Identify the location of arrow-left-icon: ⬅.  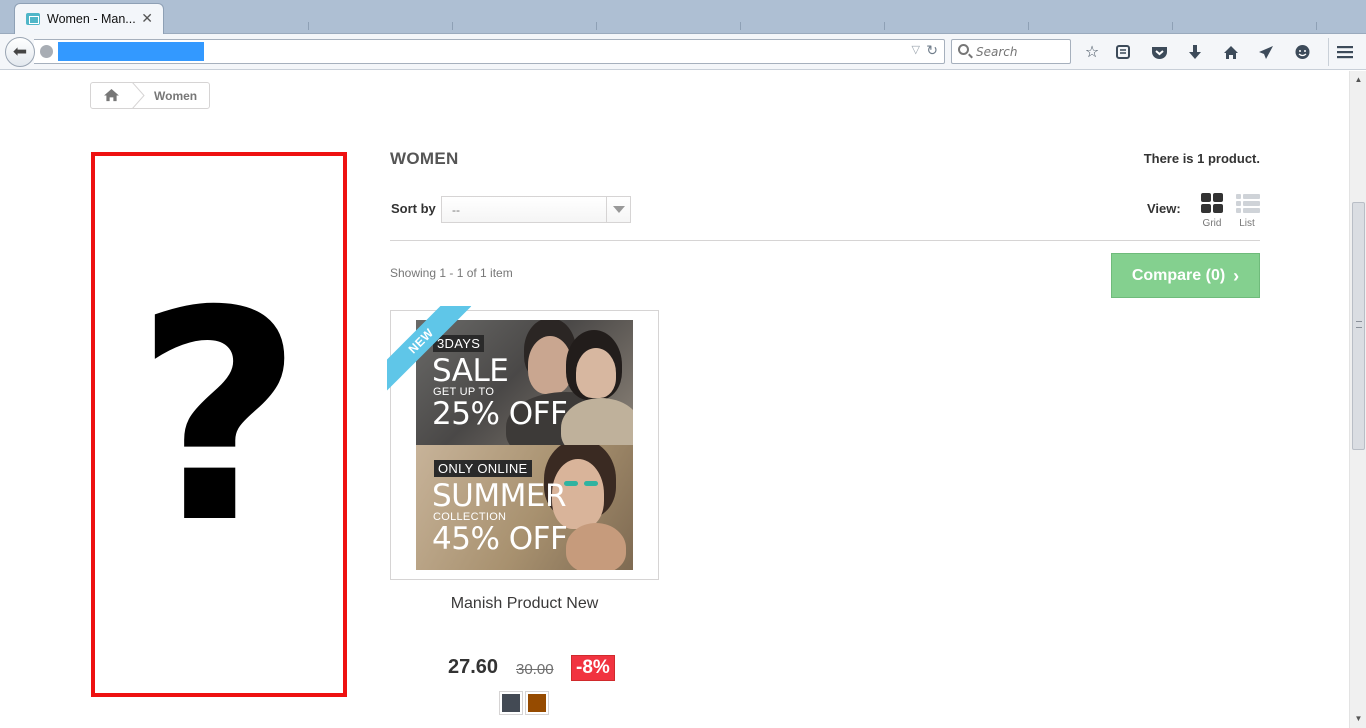
(20, 51).